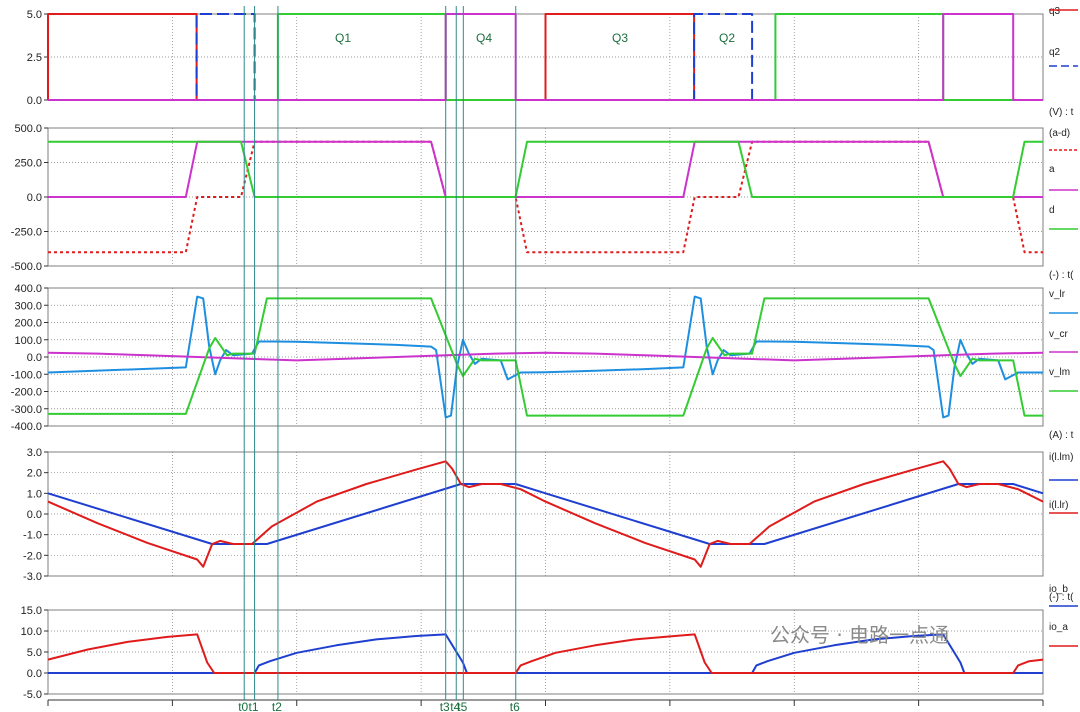 This screenshot has width=1080, height=712. Describe the element at coordinates (34, 474) in the screenshot. I see `y-tick-label: 2.0` at that location.